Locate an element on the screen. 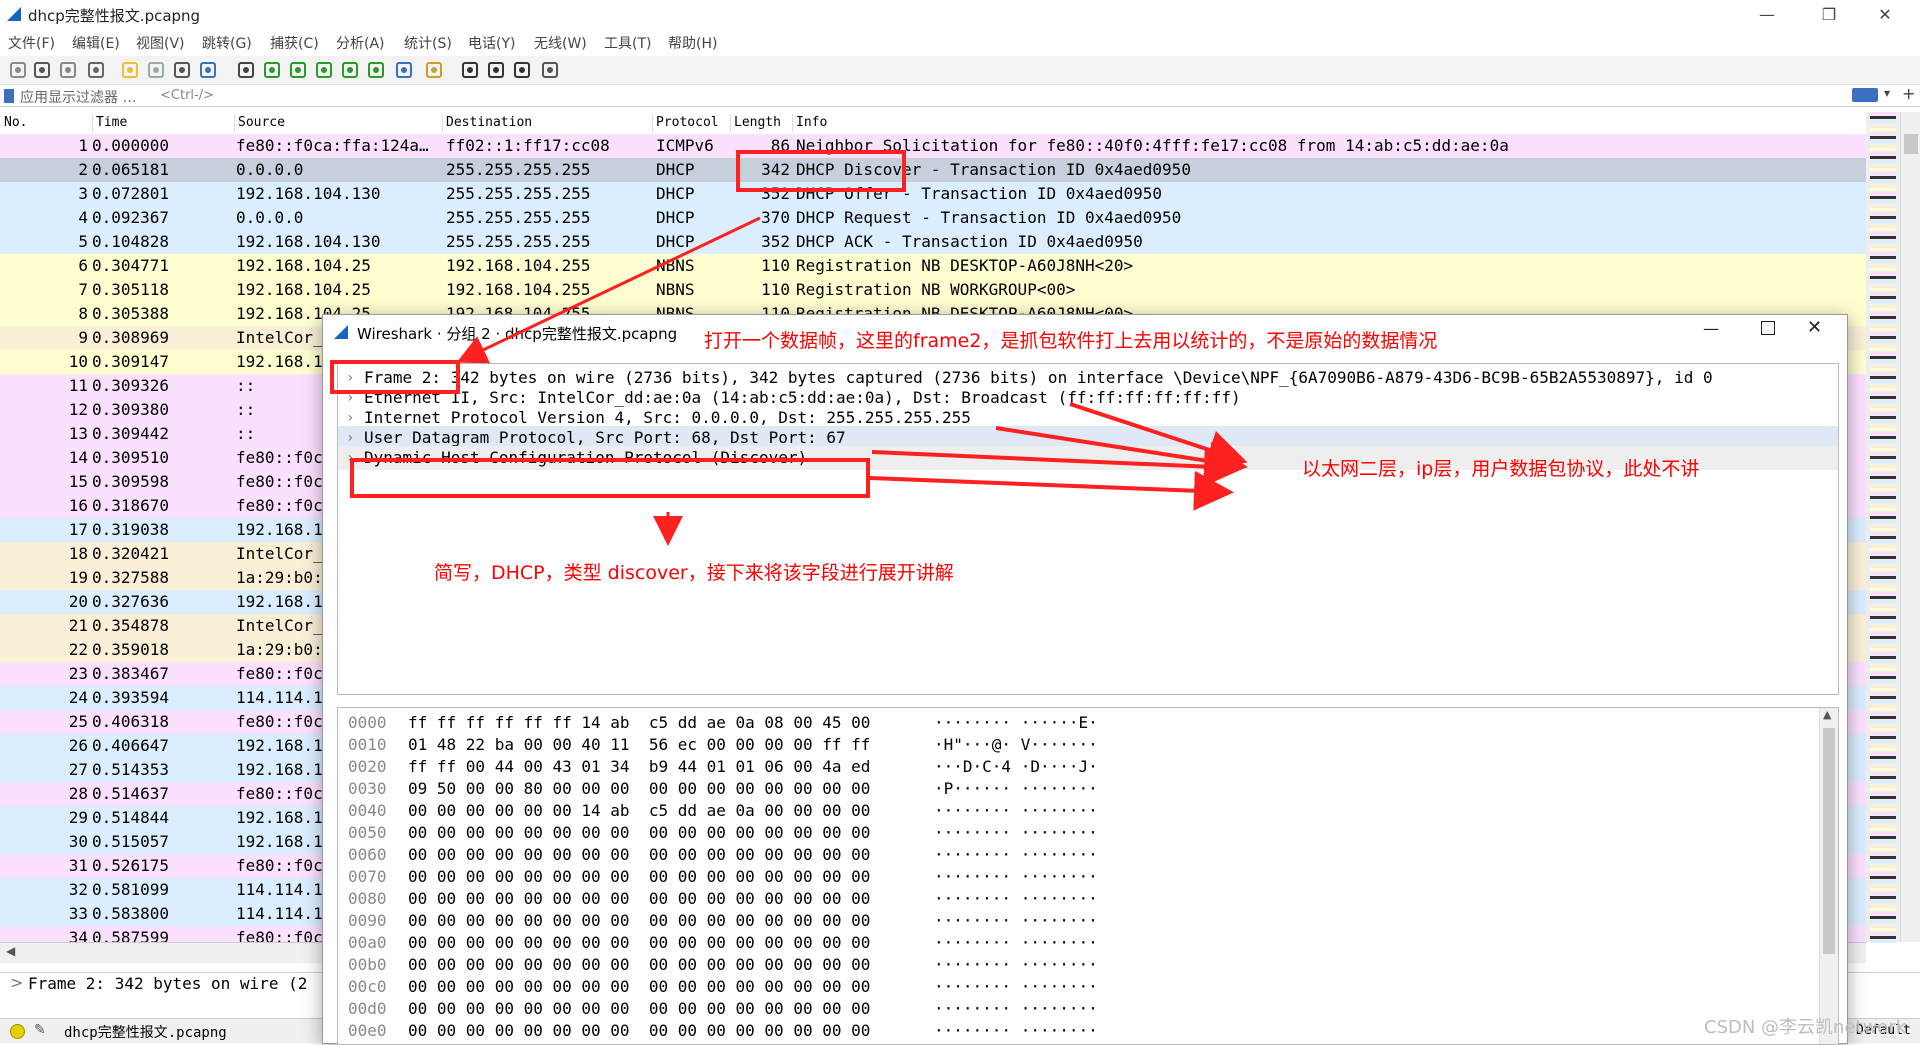 This screenshot has height=1045, width=1920. popup-close-icon: ✕ is located at coordinates (1814, 327).